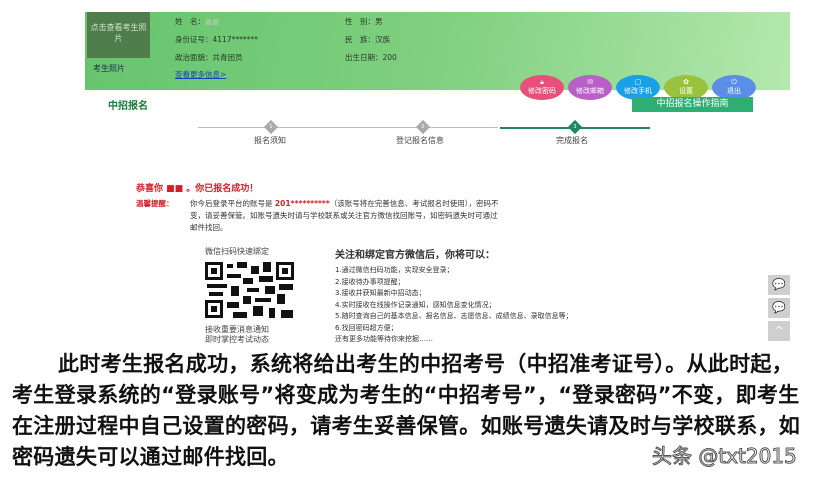  Describe the element at coordinates (389, 57) in the screenshot. I see `birth-value: 200` at that location.